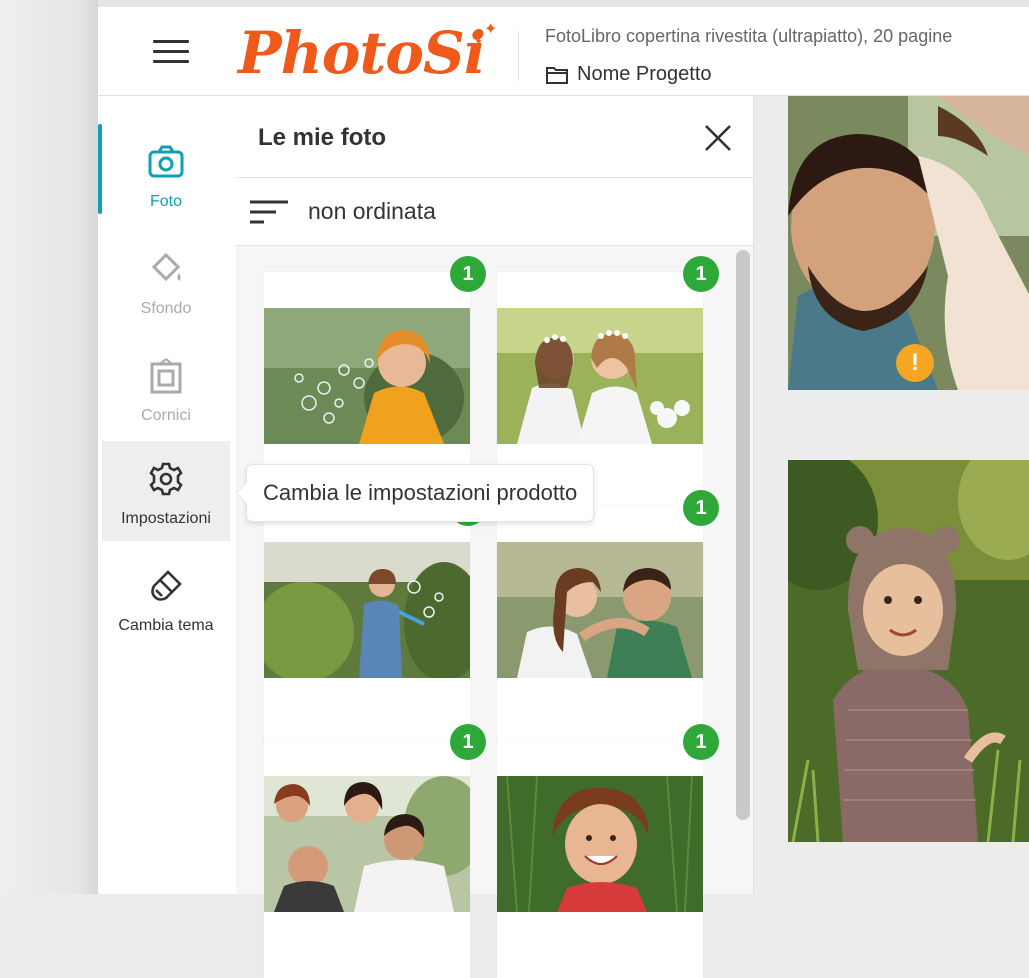  Describe the element at coordinates (166, 585) in the screenshot. I see `brush-icon` at that location.